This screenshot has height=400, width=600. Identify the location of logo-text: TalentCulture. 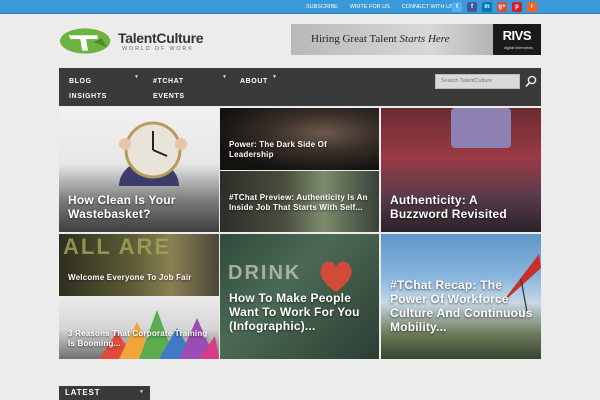
(161, 38).